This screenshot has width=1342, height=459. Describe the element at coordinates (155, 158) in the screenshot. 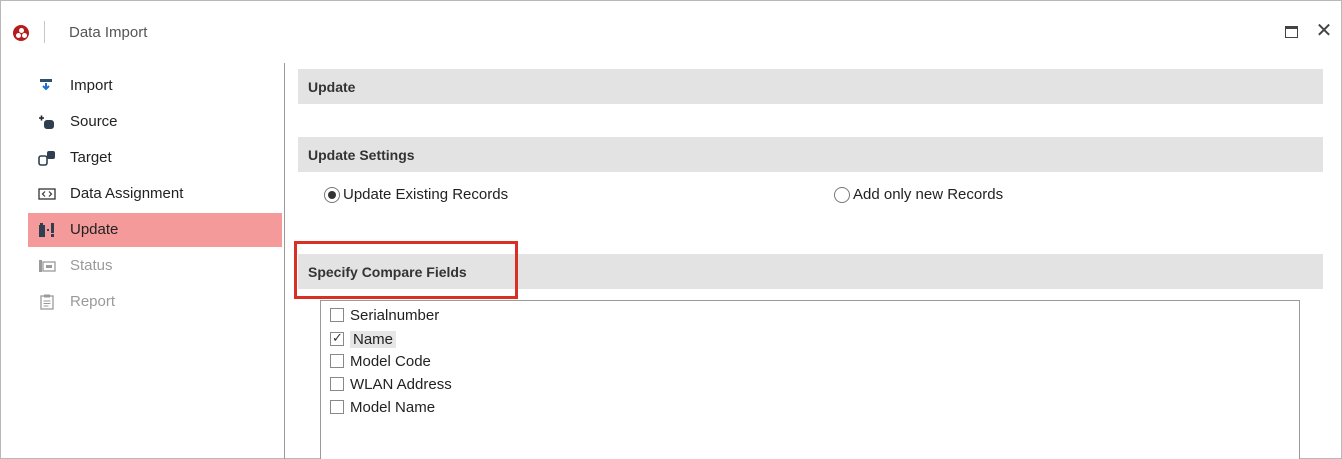

I see `sidebar-item-target: Target` at that location.